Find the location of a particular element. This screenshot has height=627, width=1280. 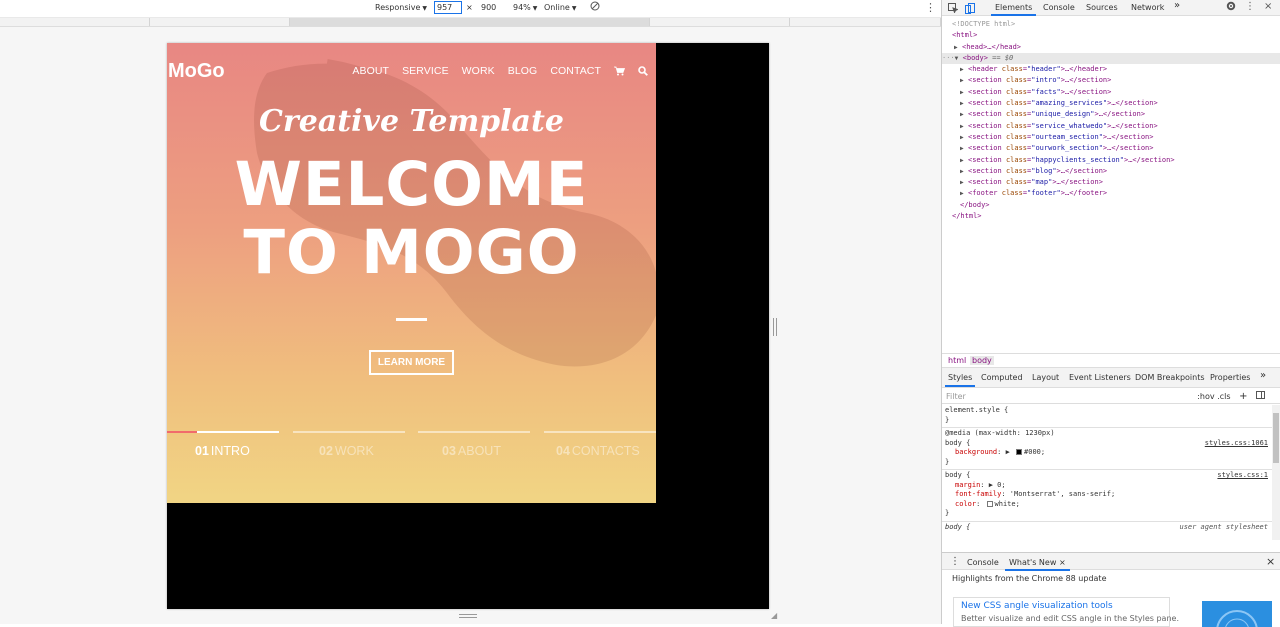

slide-tab-work: 02 WORK is located at coordinates (349, 451).